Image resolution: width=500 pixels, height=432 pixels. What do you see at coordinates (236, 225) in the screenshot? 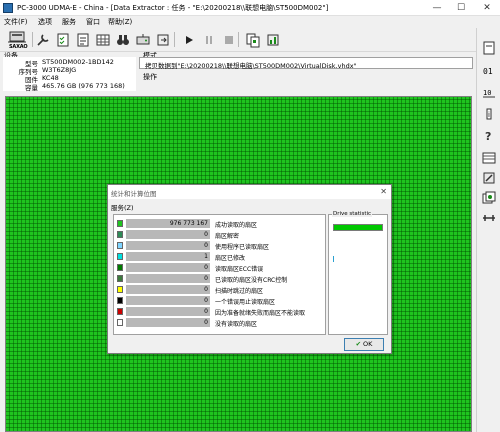
I see `stat-label: 成功读取的扇区` at bounding box center [236, 225].